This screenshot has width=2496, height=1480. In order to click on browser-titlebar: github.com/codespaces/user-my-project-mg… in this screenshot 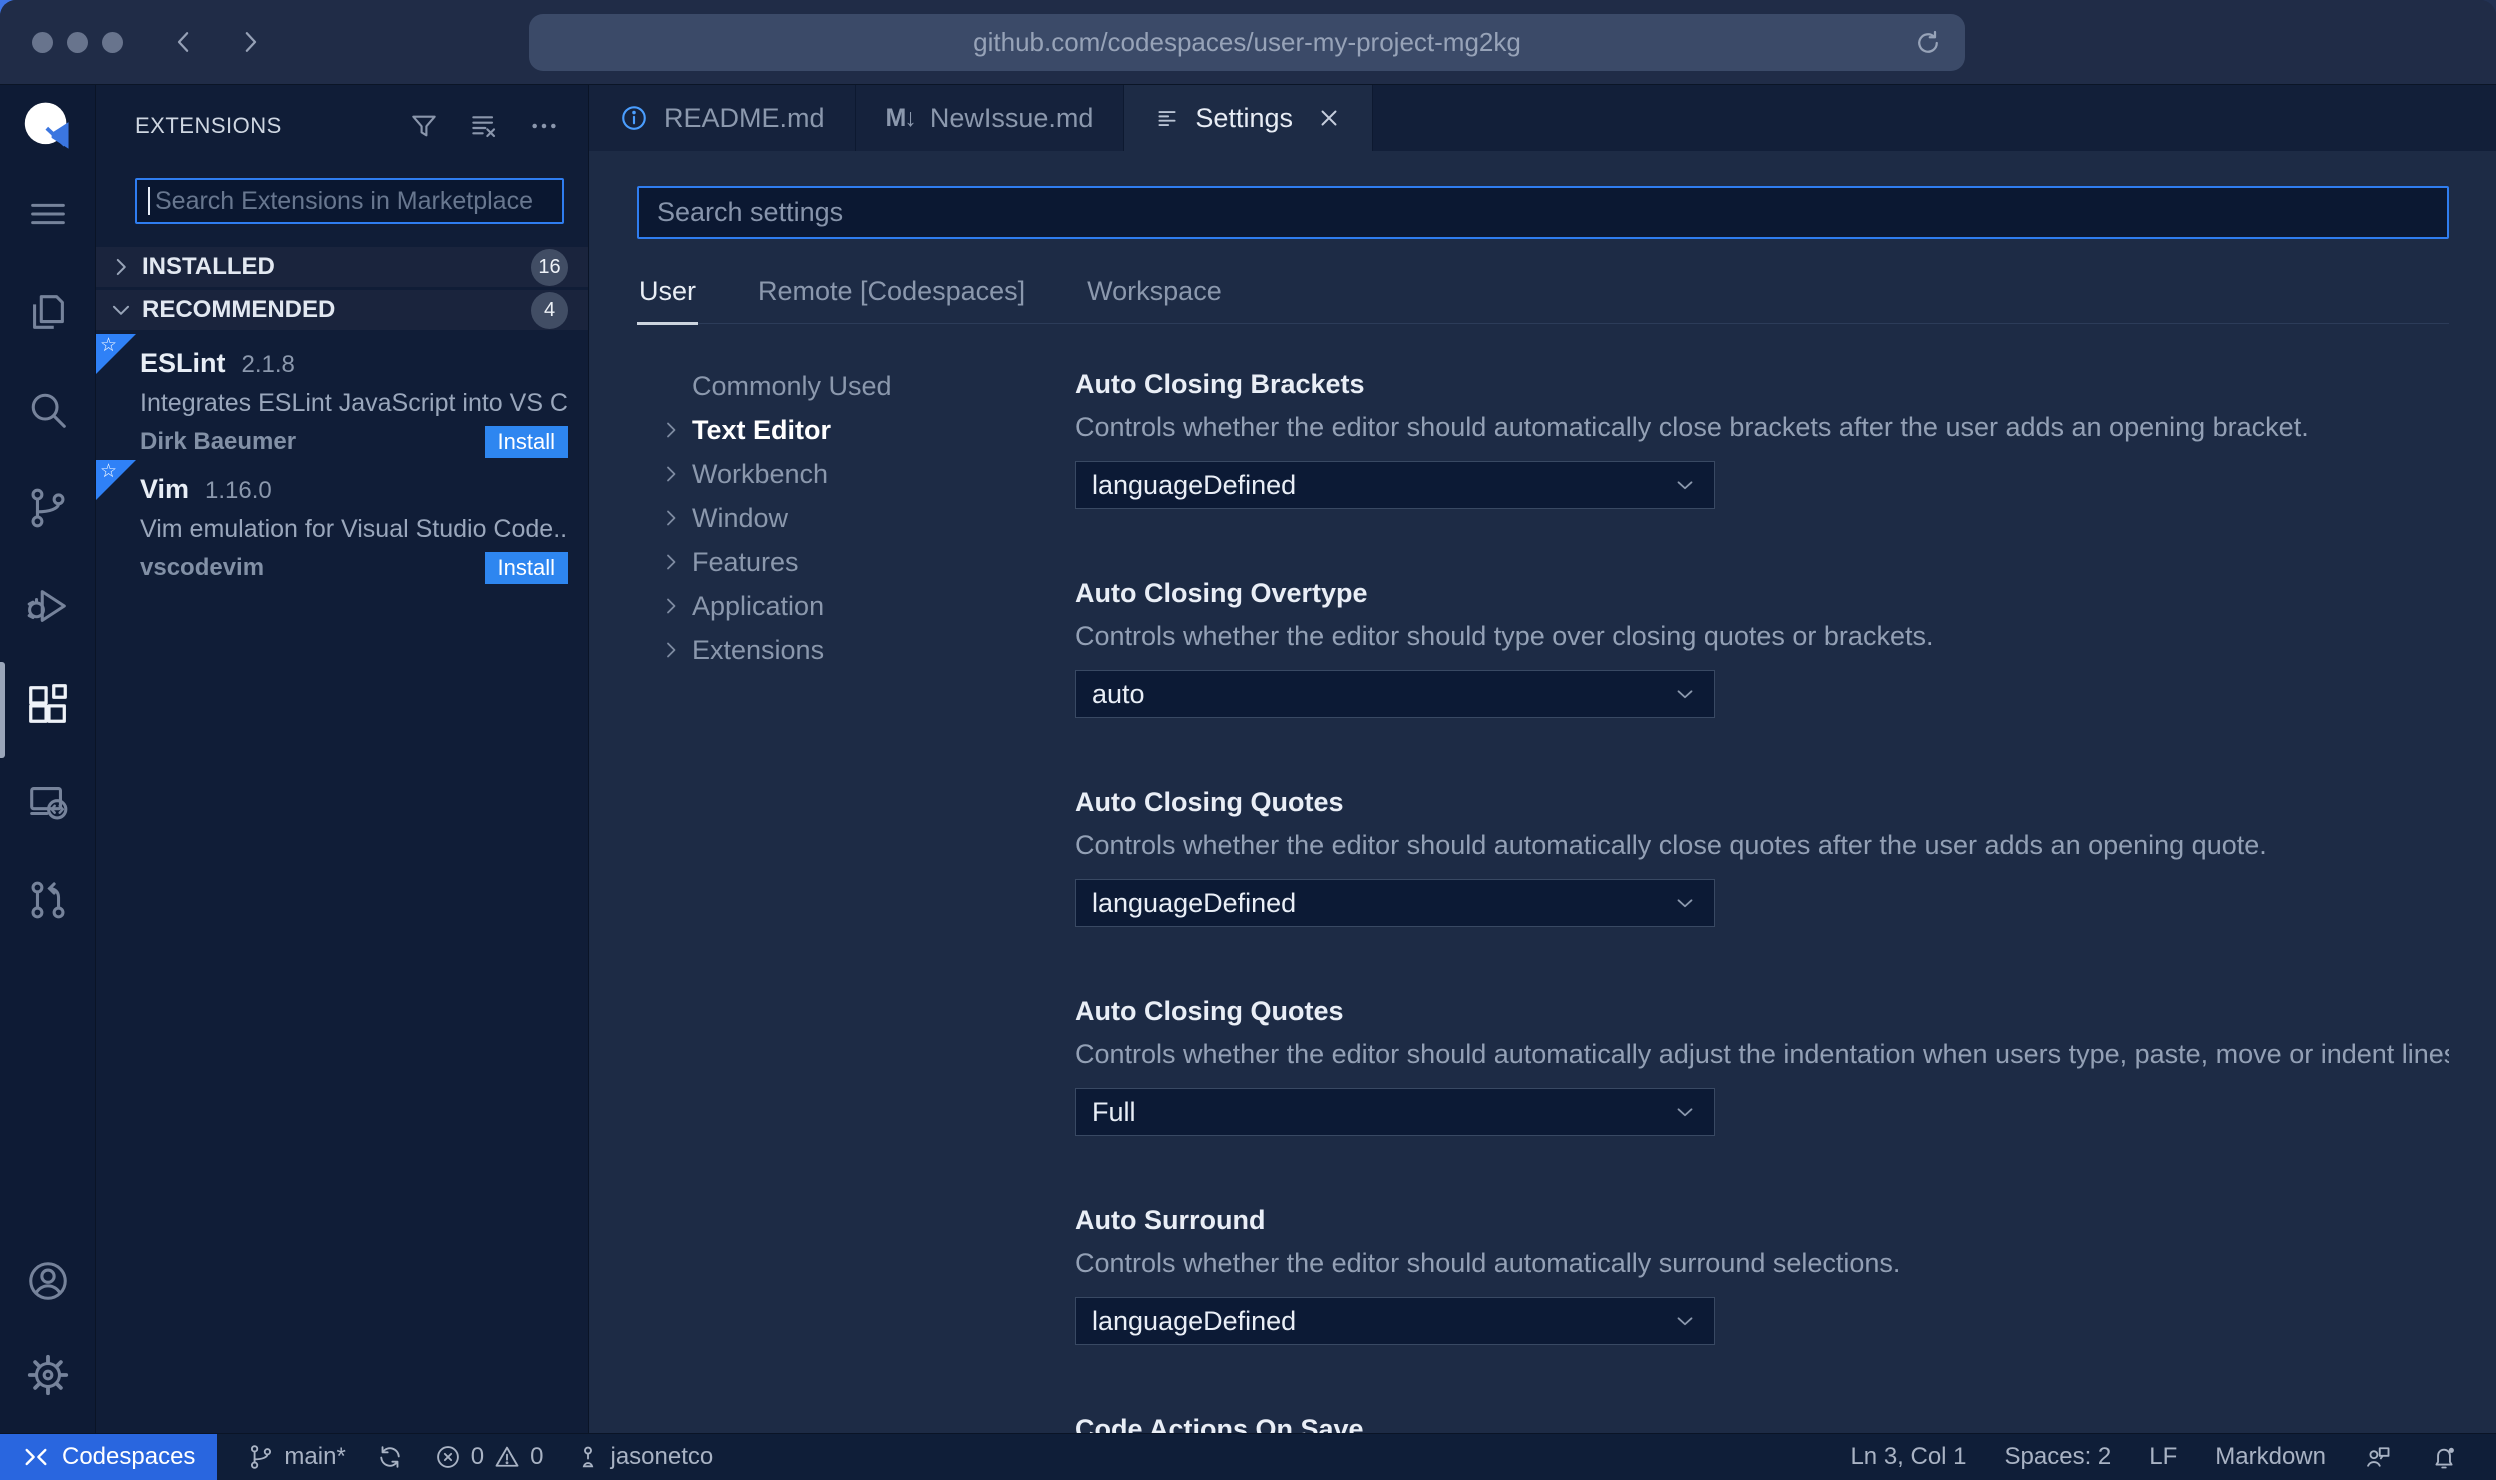, I will do `click(1248, 42)`.